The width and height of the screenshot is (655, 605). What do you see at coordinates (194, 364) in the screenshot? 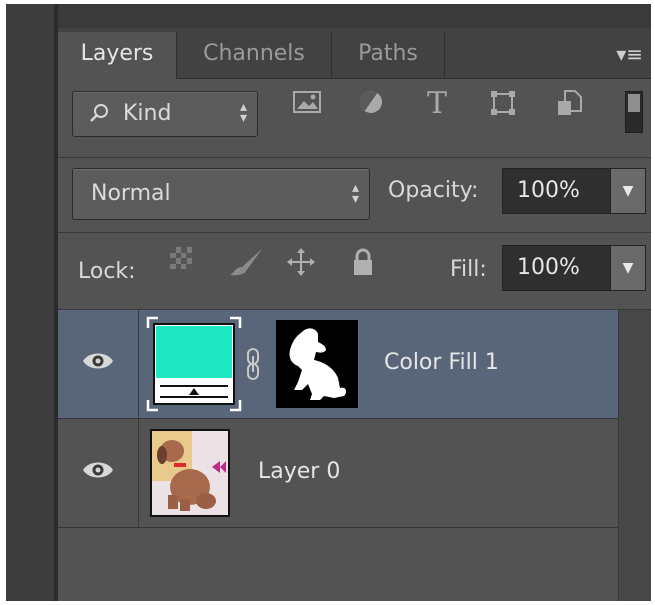
I see `fill-layer-thumbnail` at bounding box center [194, 364].